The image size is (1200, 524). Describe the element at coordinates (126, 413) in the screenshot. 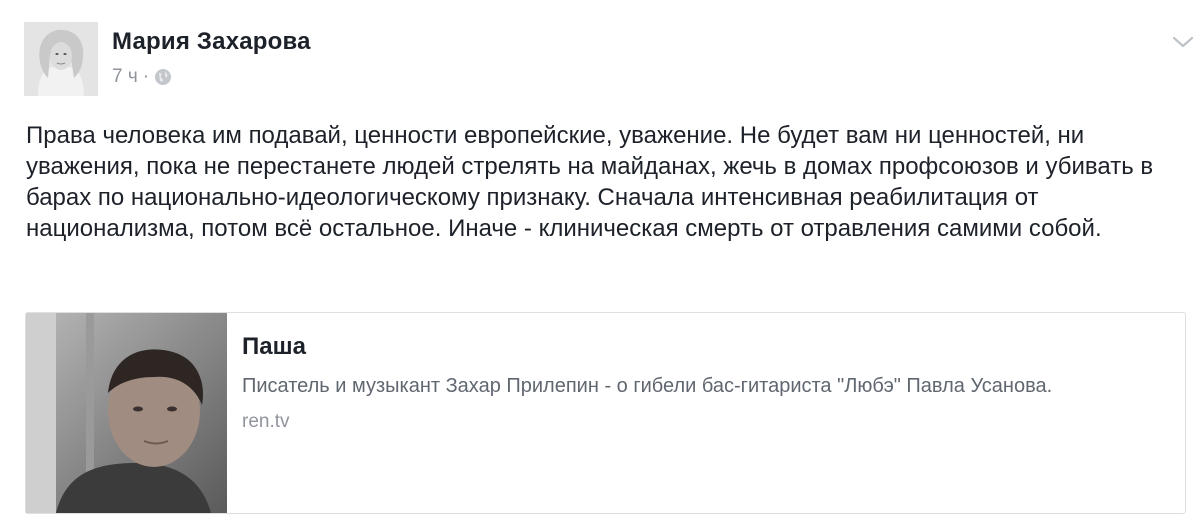

I see `link-thumbnail` at that location.